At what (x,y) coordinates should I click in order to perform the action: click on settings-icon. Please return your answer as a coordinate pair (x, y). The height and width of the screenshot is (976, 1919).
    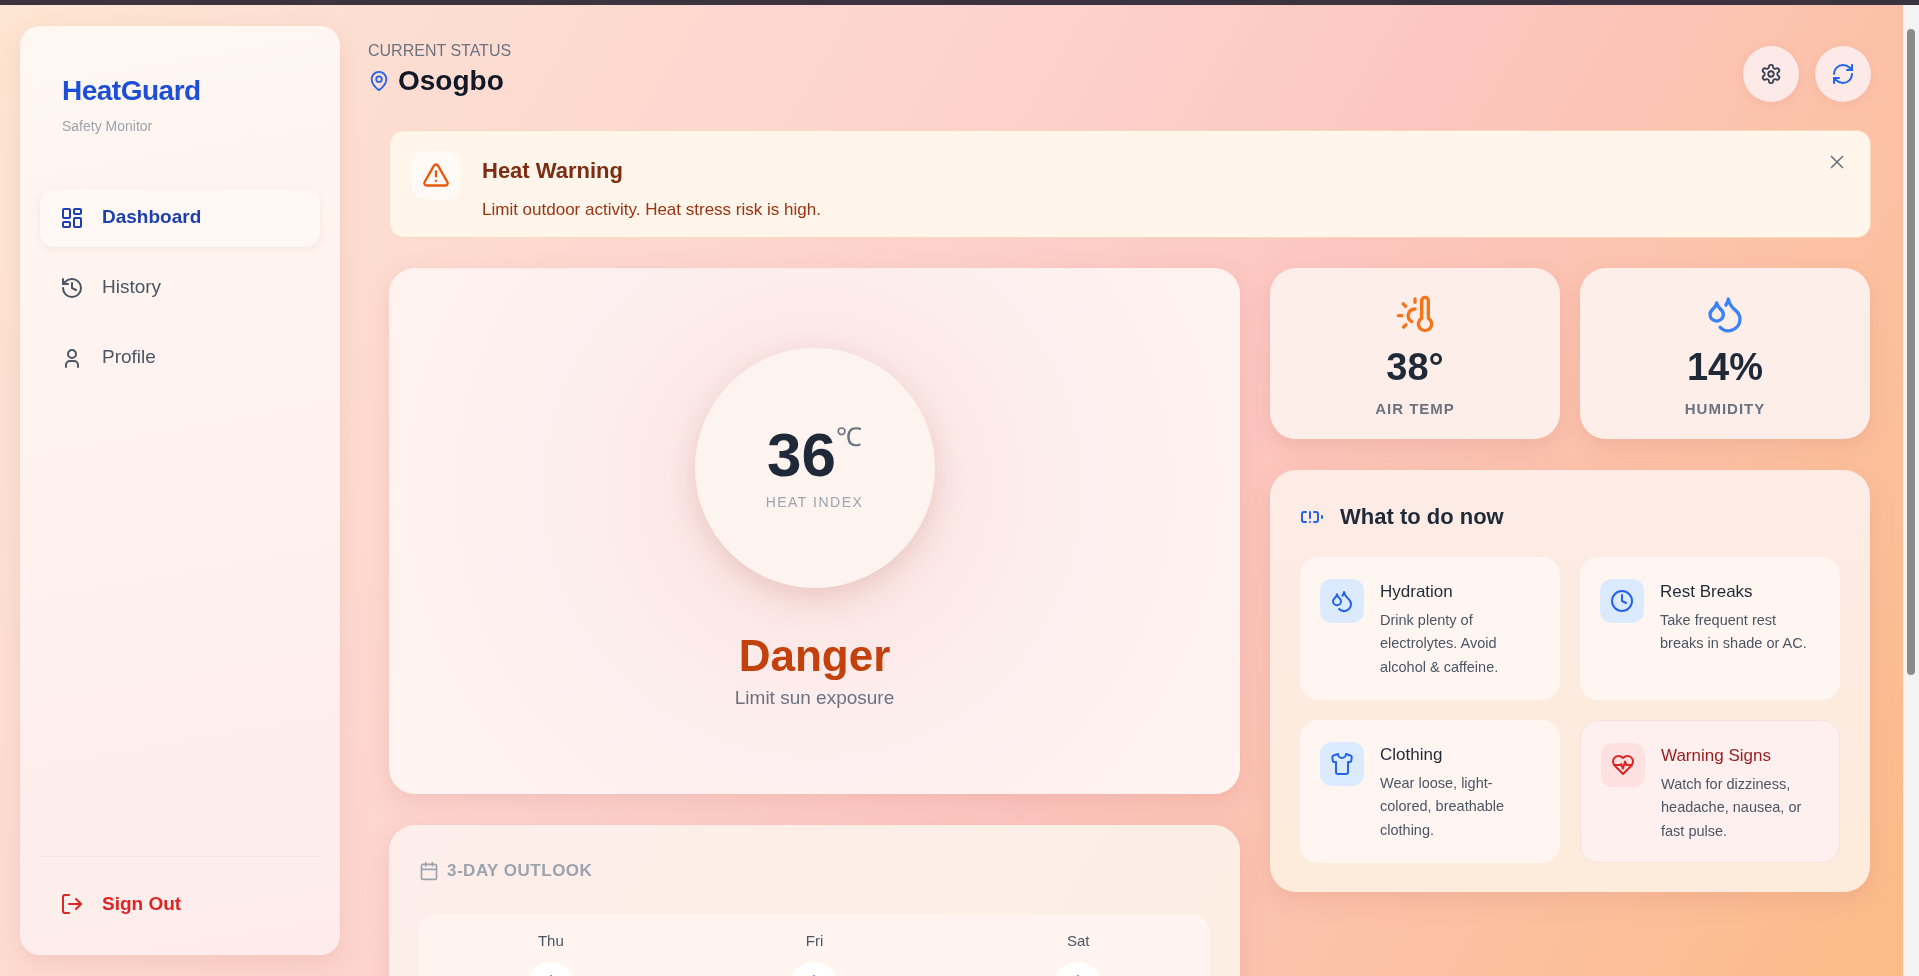
    Looking at the image, I should click on (1771, 74).